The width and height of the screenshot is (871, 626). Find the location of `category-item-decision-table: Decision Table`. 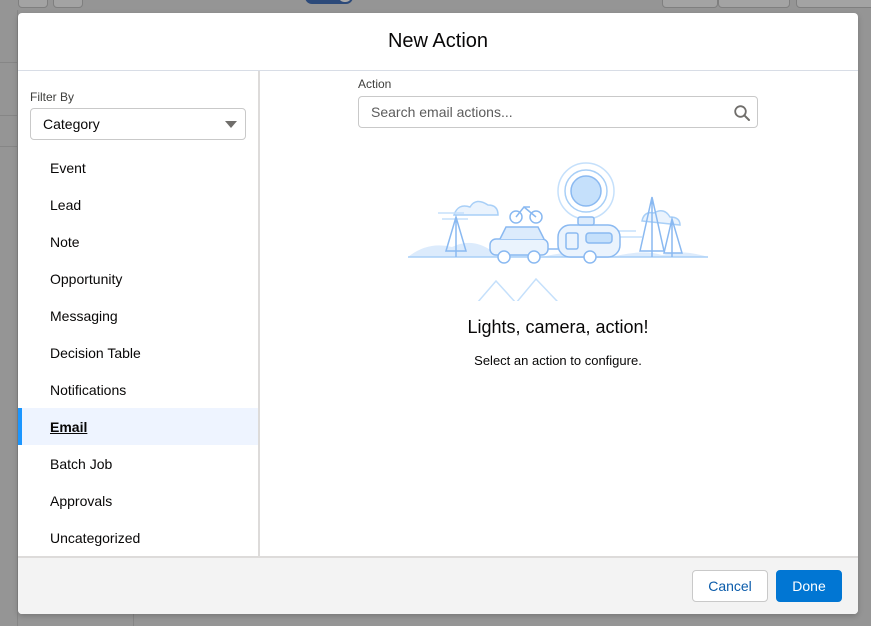

category-item-decision-table: Decision Table is located at coordinates (138, 352).